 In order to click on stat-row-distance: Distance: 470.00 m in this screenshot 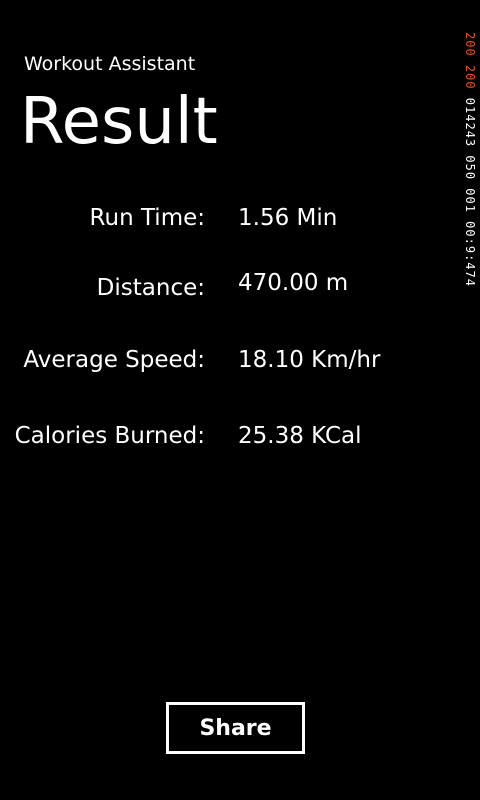, I will do `click(240, 286)`.